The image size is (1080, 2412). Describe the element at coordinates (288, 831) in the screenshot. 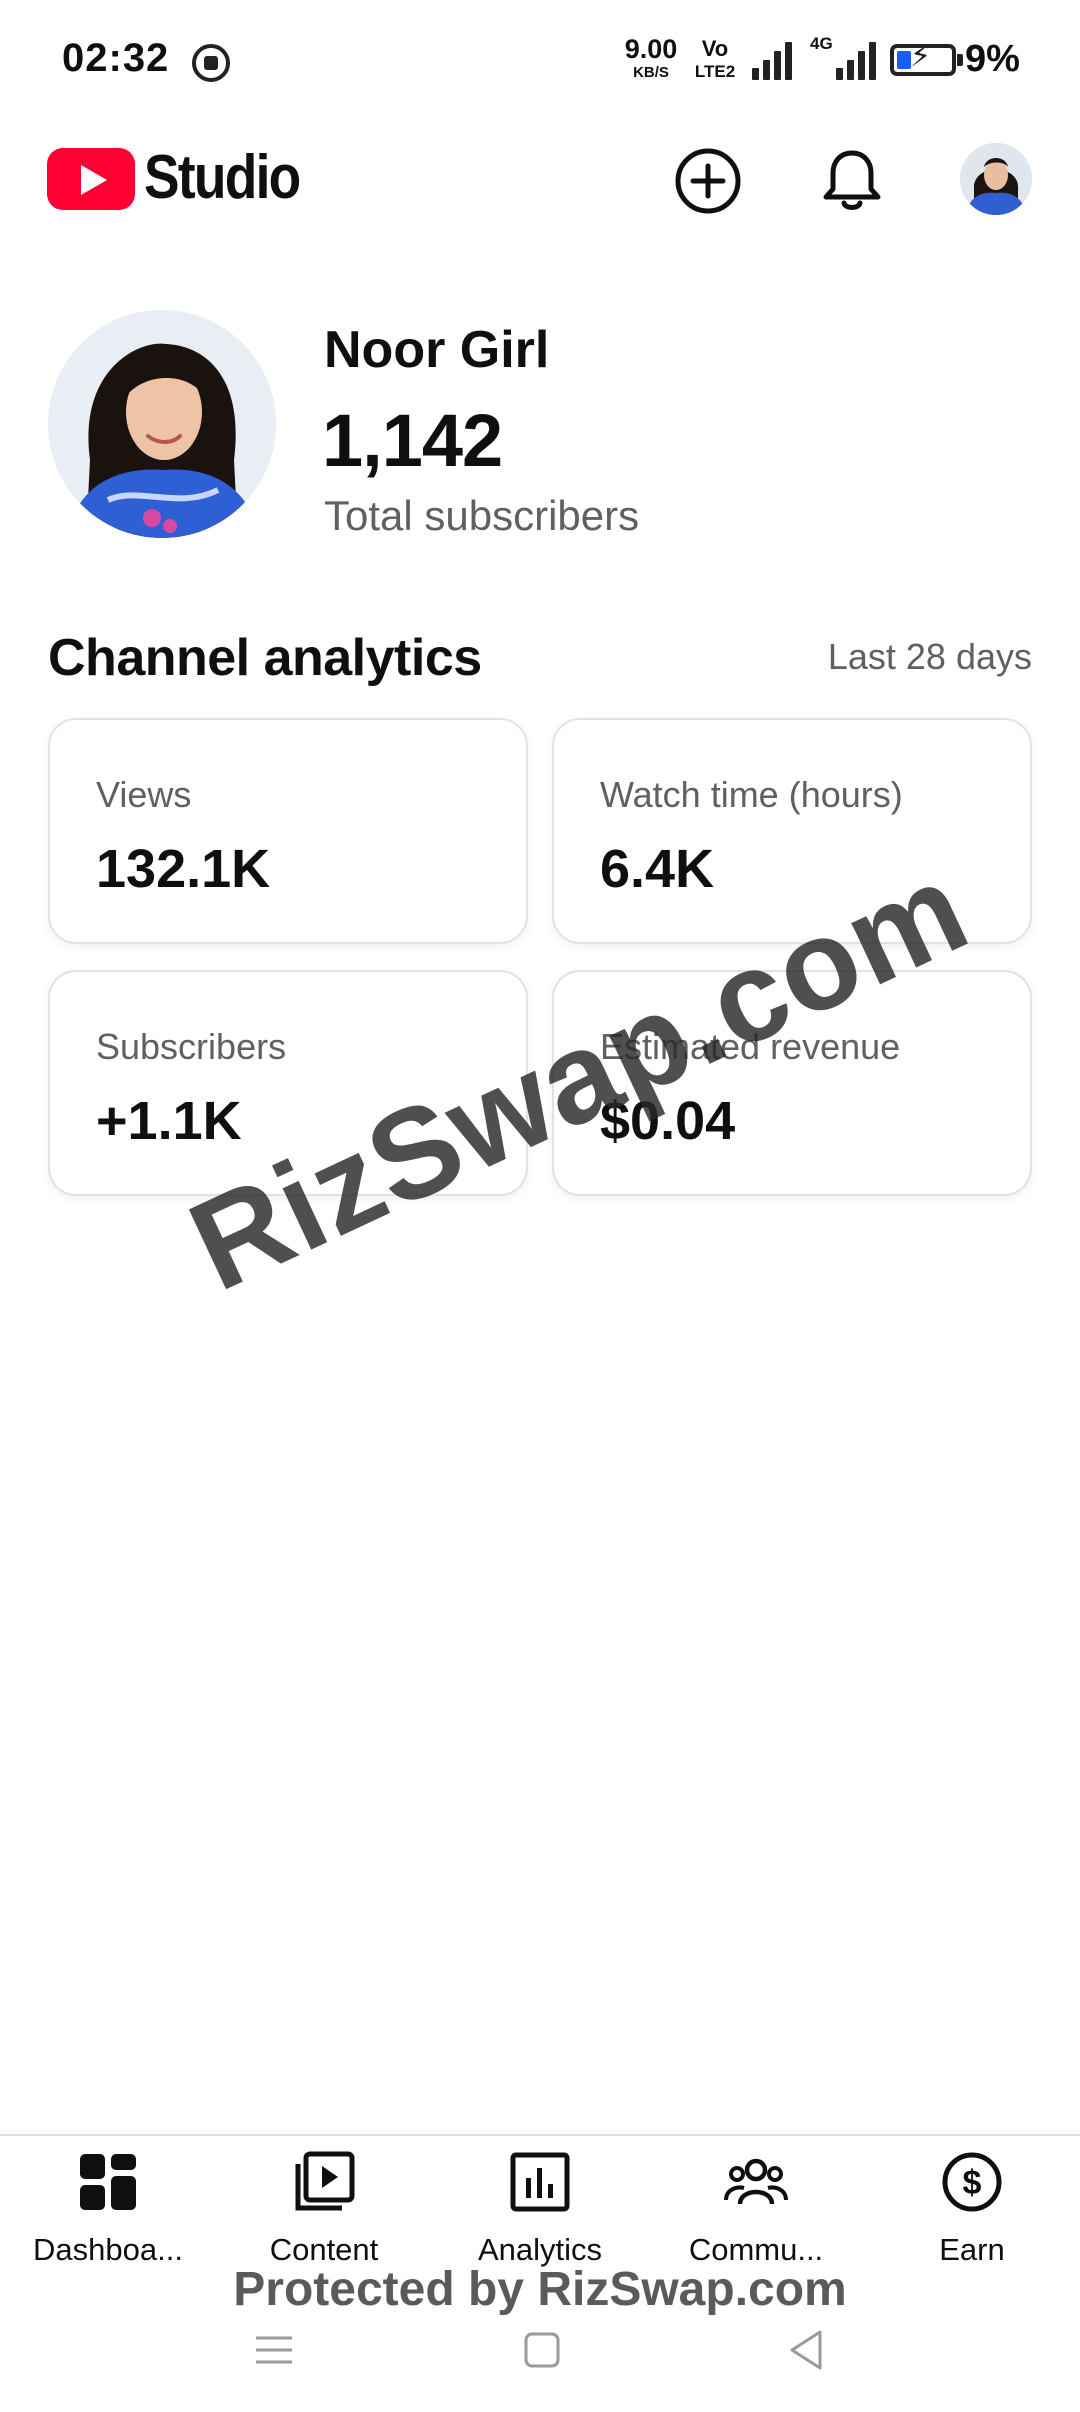

I see `views-card: Views 132.1K` at that location.